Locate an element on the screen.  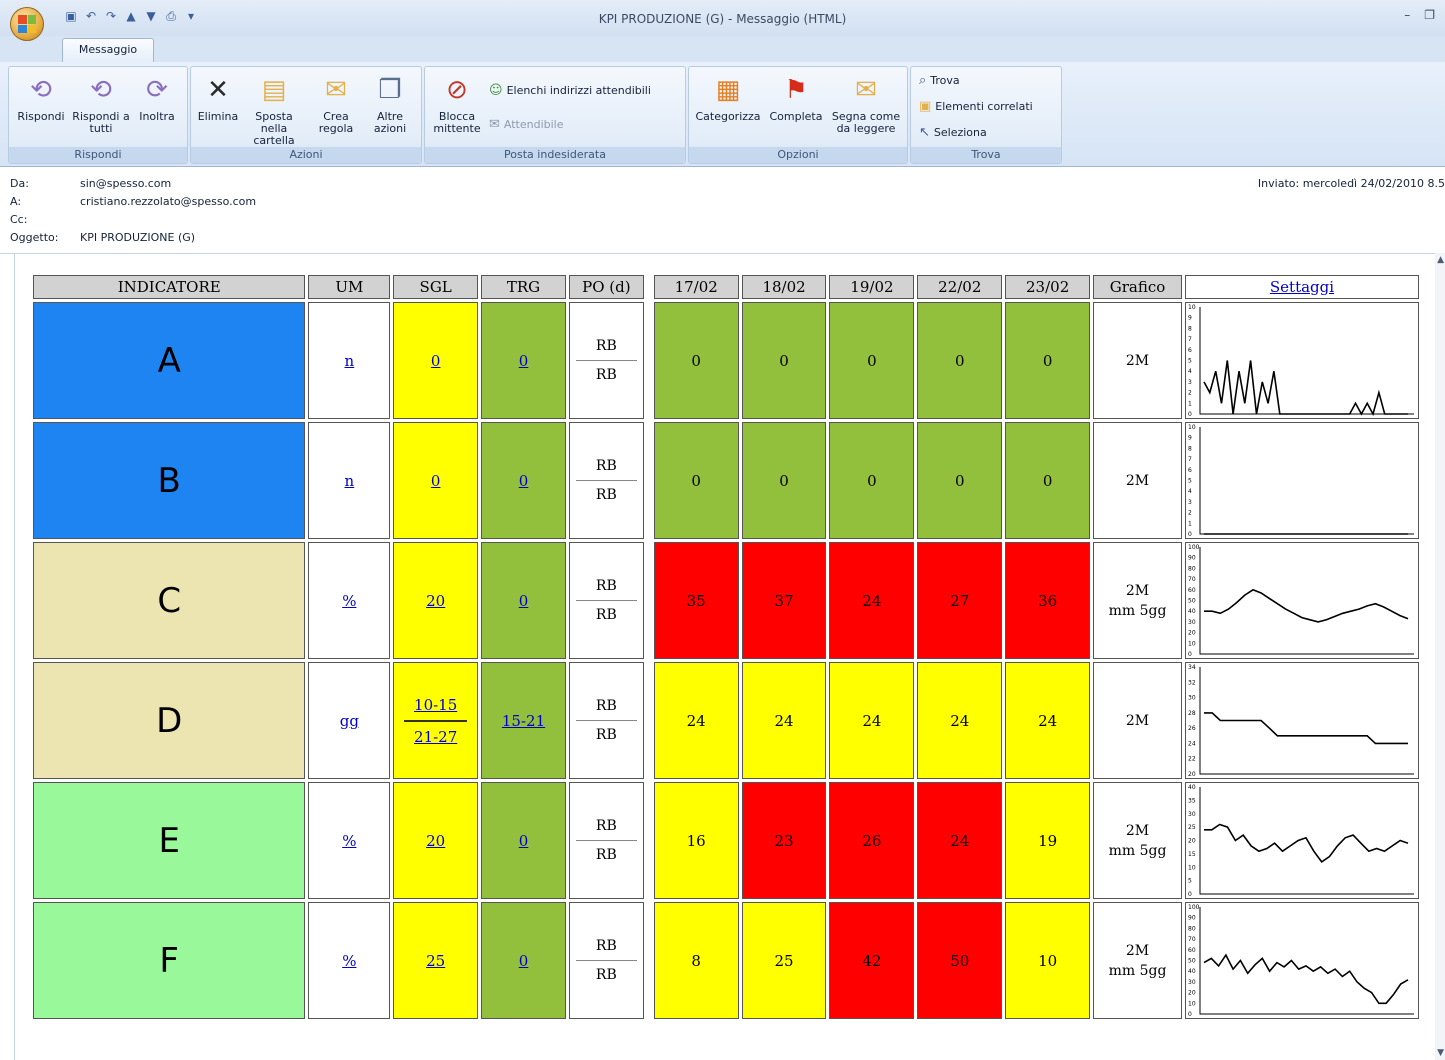
safe-lists-button: ☺ Elenchi indirizzi attendibili is located at coordinates (570, 90).